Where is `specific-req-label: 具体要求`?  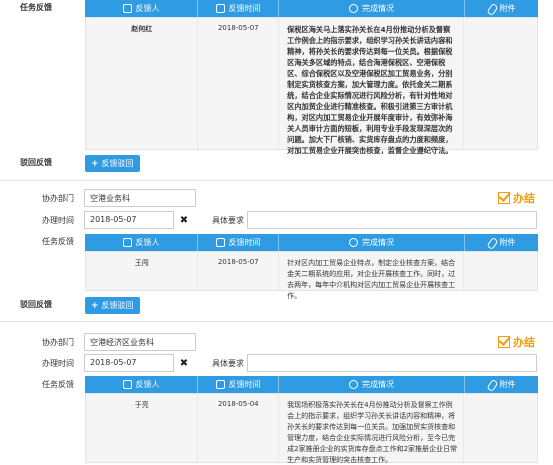 specific-req-label: 具体要求 is located at coordinates (228, 220).